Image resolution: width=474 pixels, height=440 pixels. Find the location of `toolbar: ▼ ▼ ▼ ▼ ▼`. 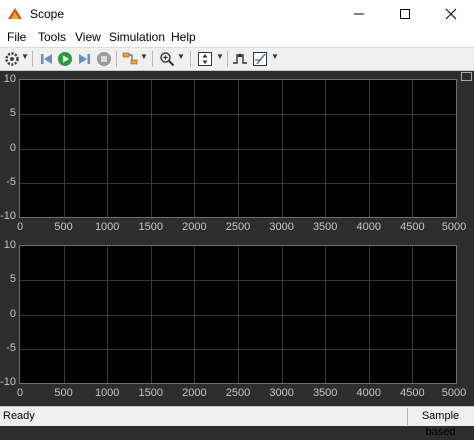

toolbar: ▼ ▼ ▼ ▼ ▼ is located at coordinates (237, 59).